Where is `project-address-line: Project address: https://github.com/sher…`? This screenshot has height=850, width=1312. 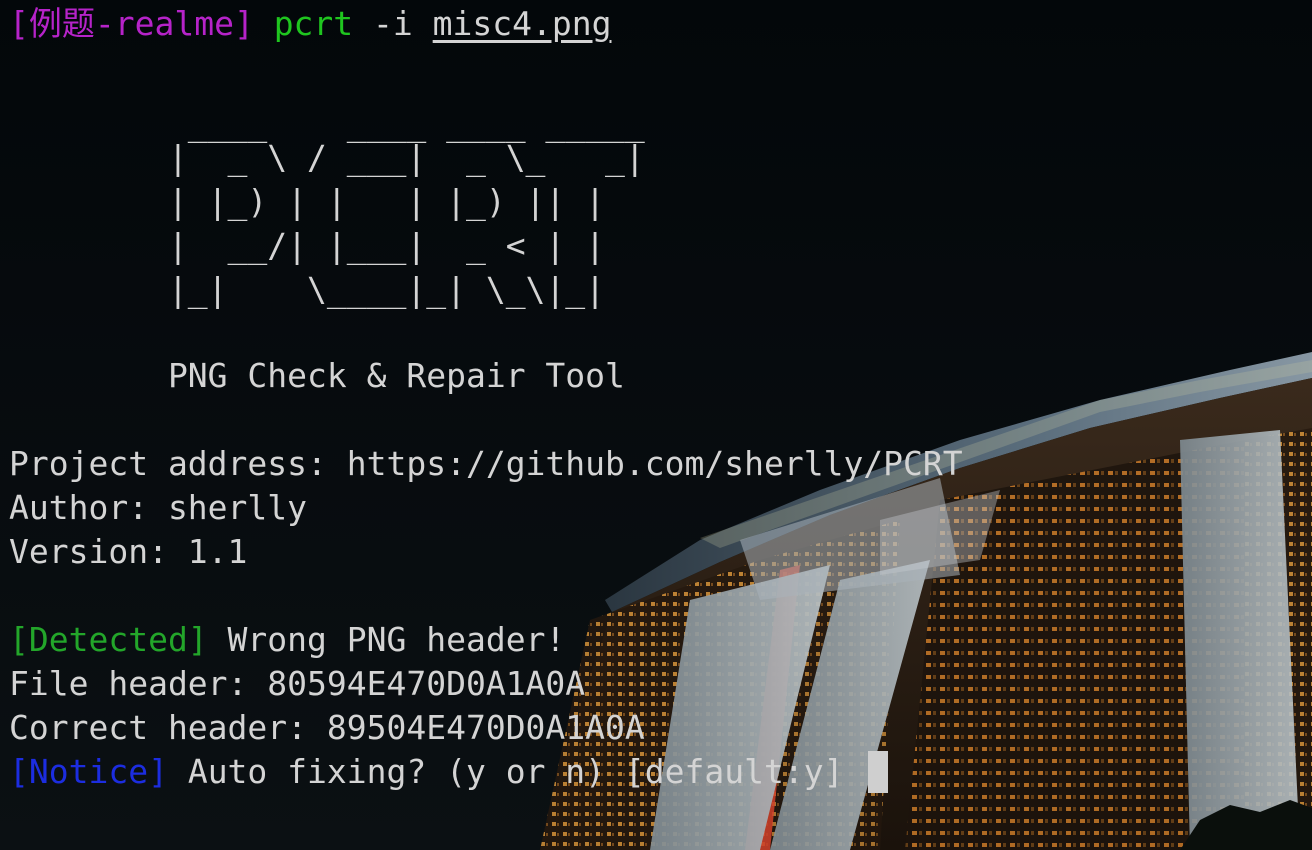
project-address-line: Project address: https://github.com/sher… is located at coordinates (486, 463).